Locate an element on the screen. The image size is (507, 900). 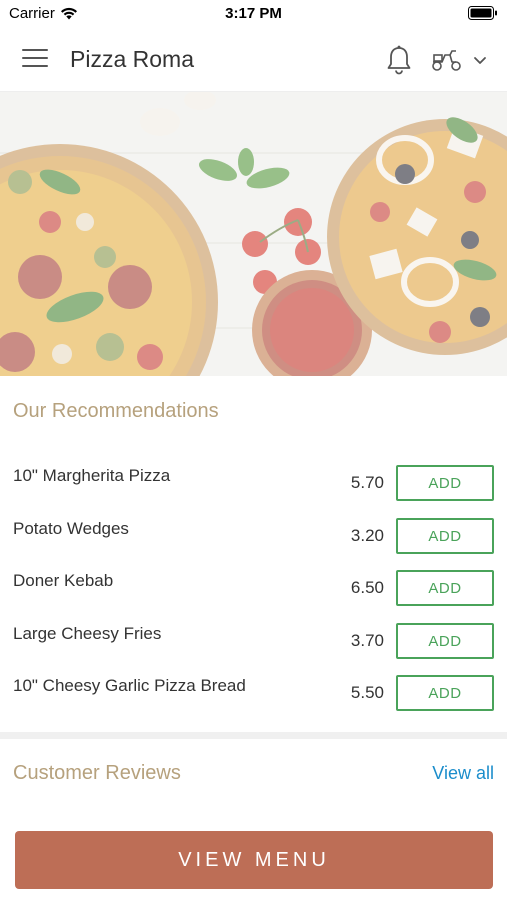
list-item: Large Cheesy Fries 3.70 ADD is located at coordinates (253, 649).